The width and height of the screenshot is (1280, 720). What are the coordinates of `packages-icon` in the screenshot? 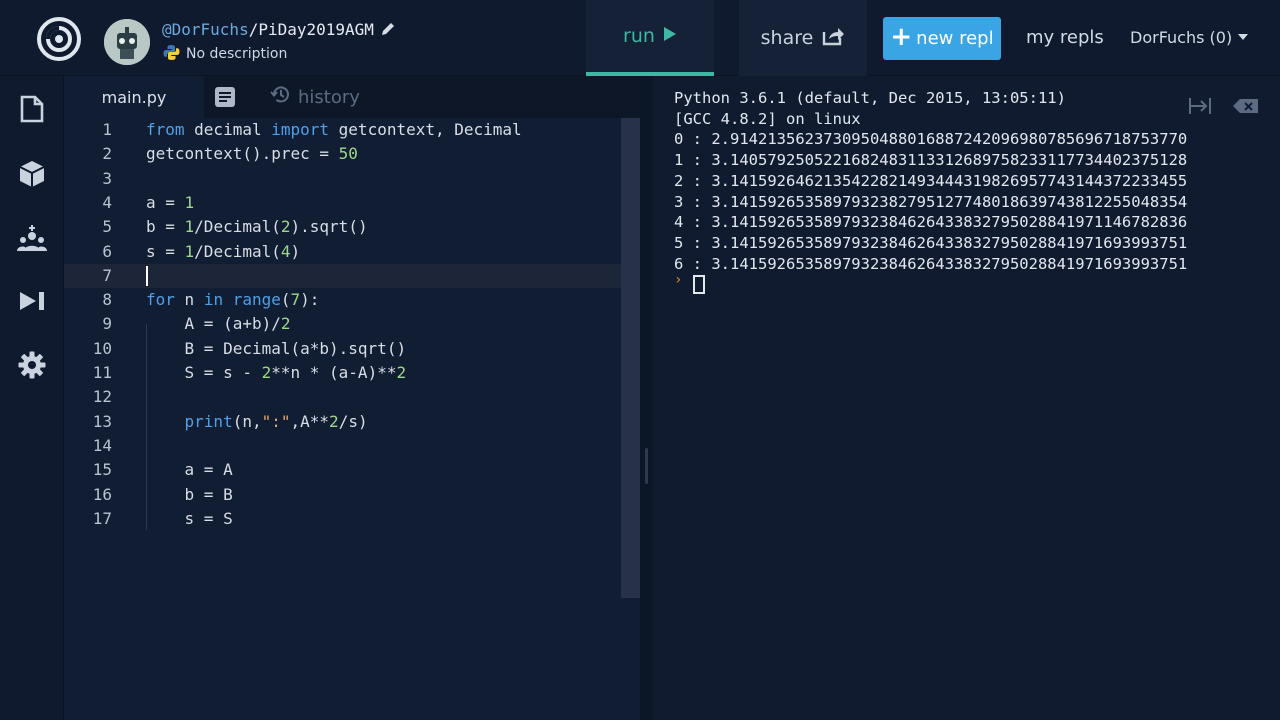 It's located at (32, 174).